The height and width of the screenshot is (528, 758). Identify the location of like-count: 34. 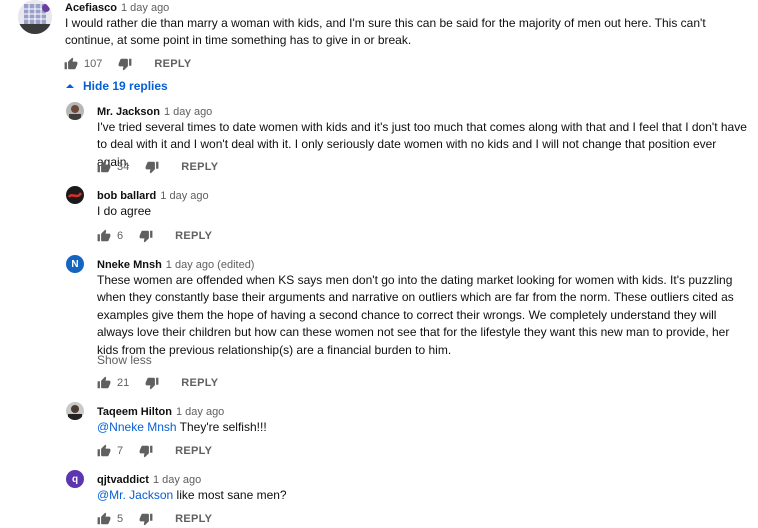
(123, 167).